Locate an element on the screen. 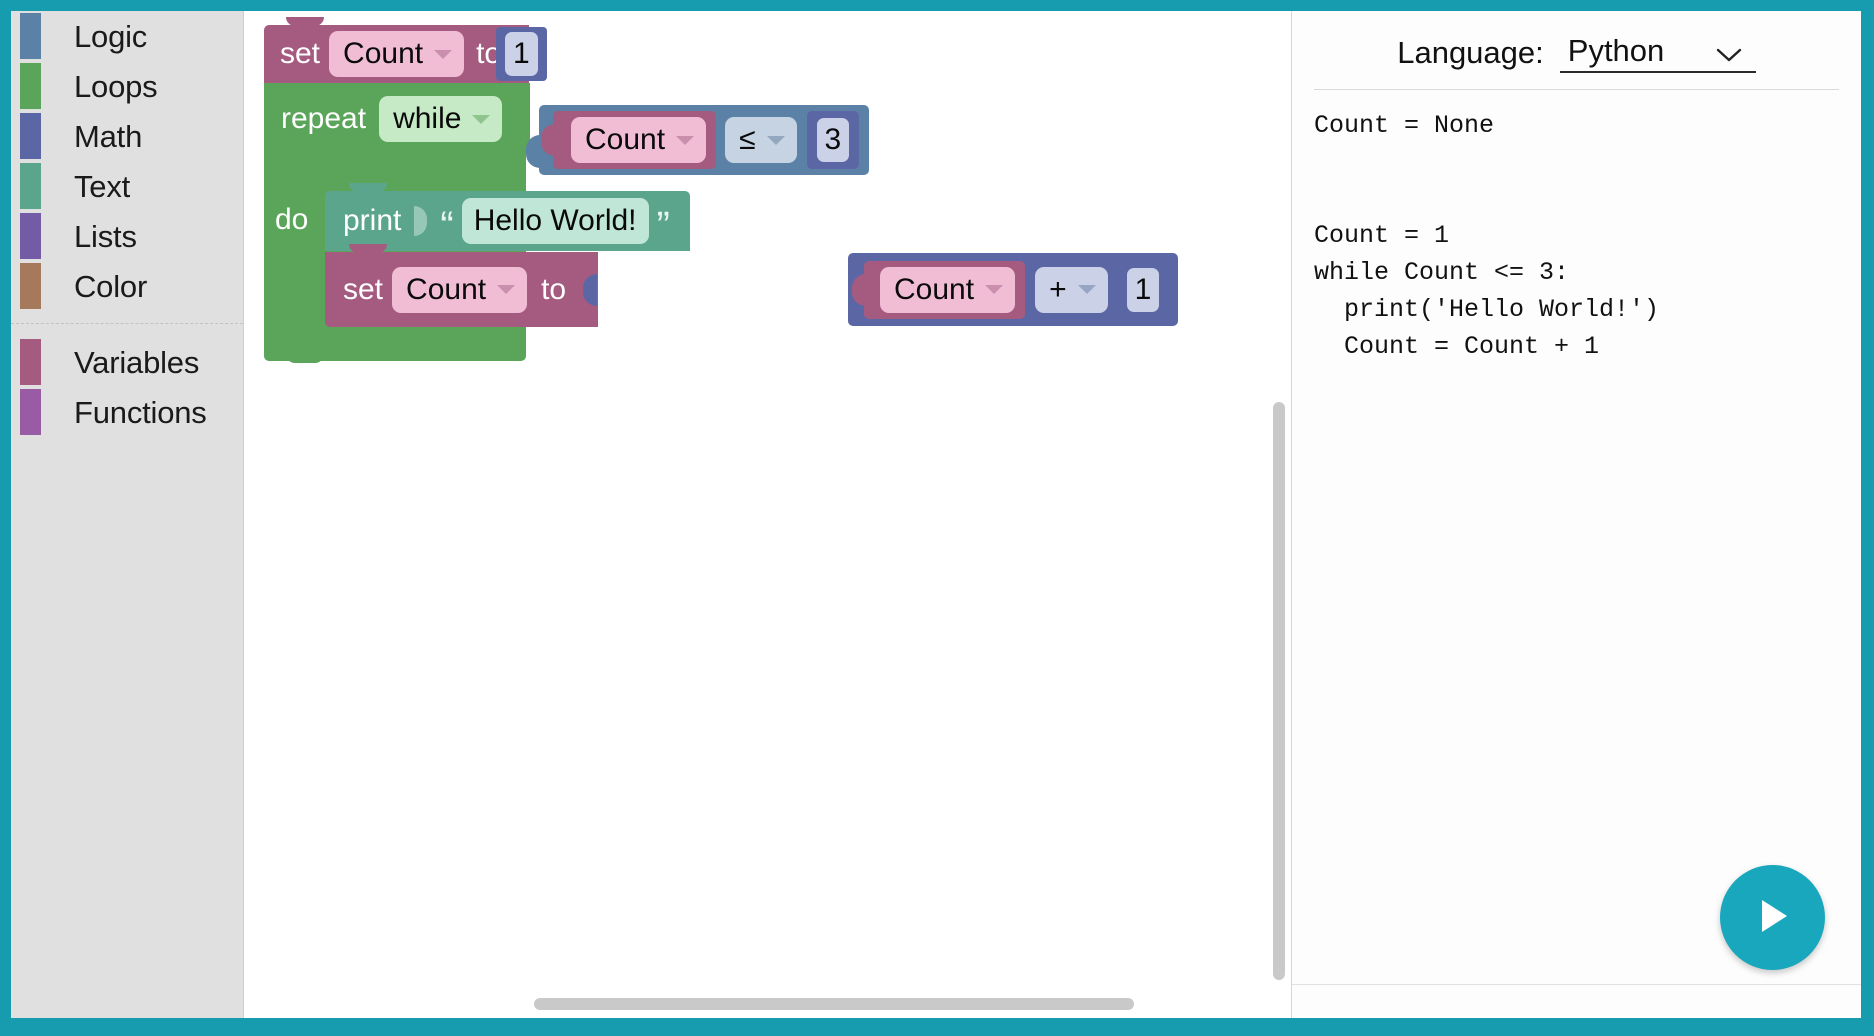 This screenshot has height=1036, width=1874. loop-mode-dropdown: while is located at coordinates (441, 119).